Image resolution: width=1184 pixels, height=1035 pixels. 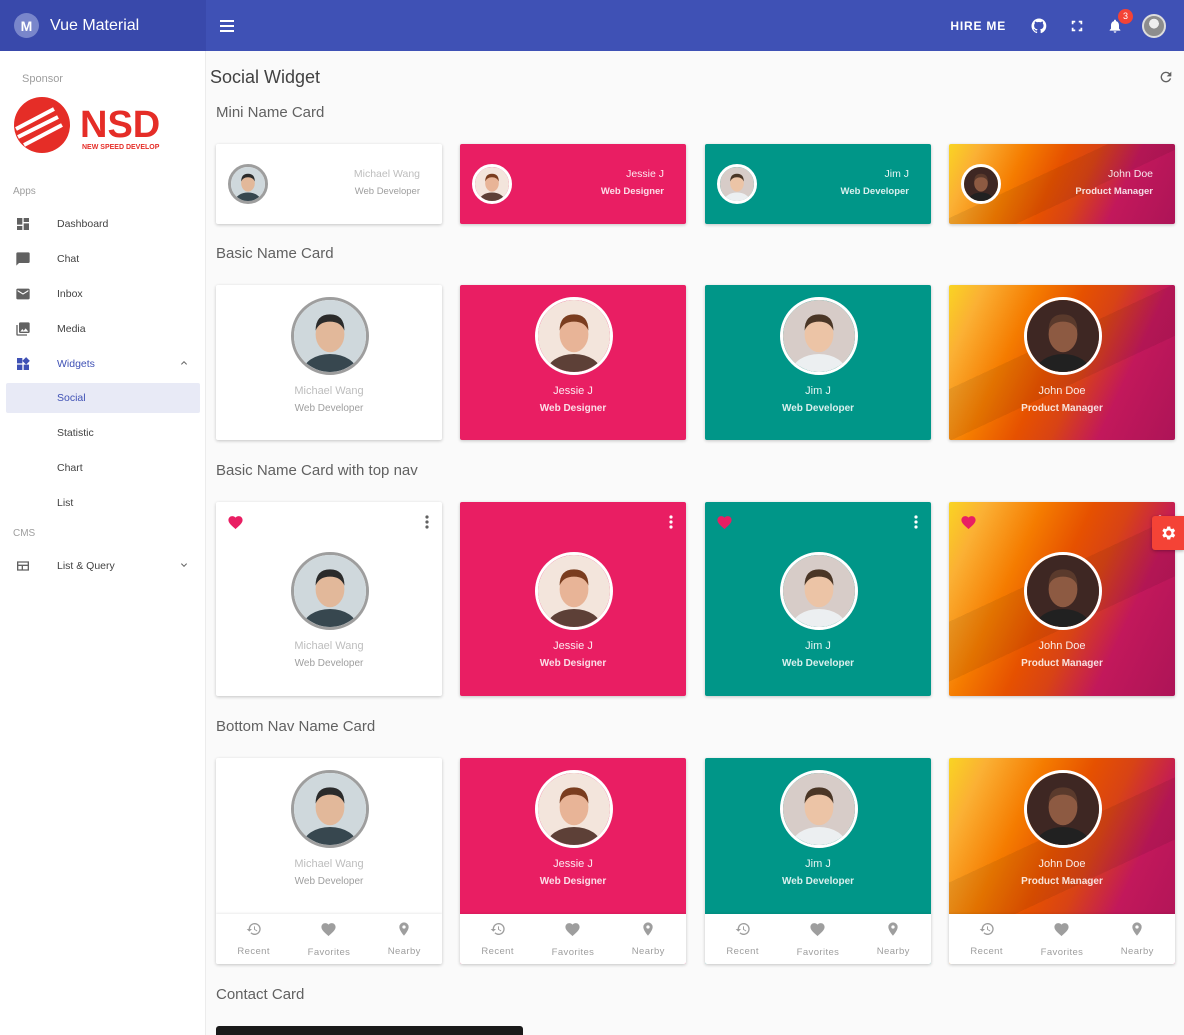 What do you see at coordinates (86, 566) in the screenshot?
I see `sidebar-item-label: List & Query` at bounding box center [86, 566].